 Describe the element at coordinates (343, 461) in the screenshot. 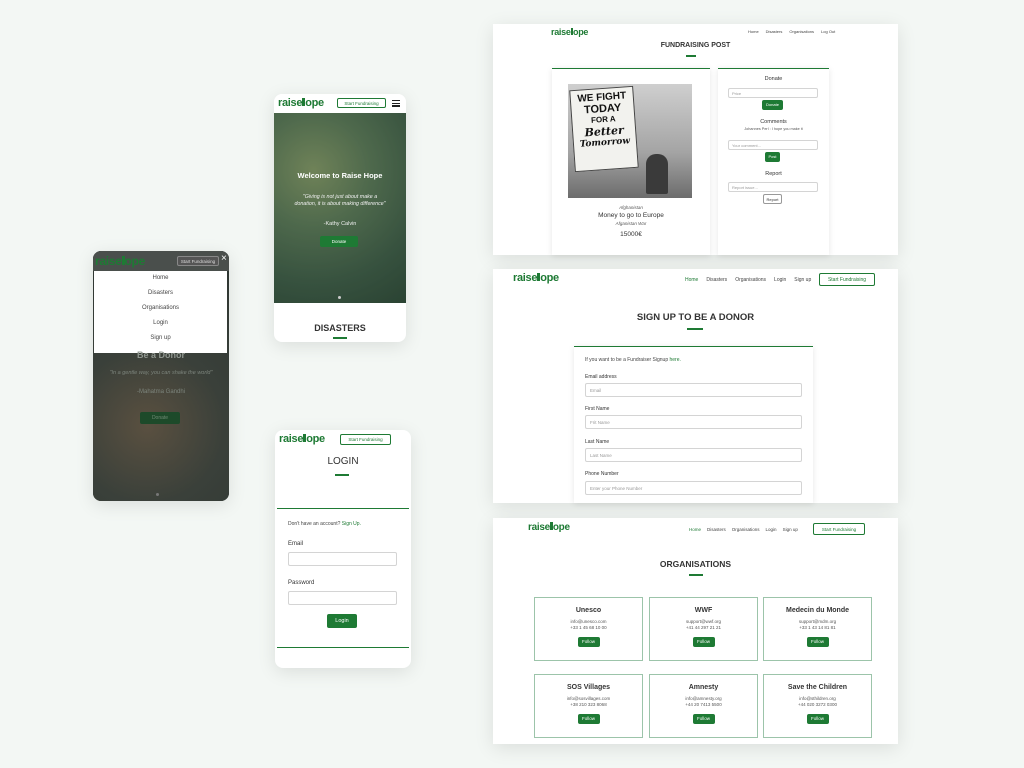

I see `page-title: LOGIN` at that location.